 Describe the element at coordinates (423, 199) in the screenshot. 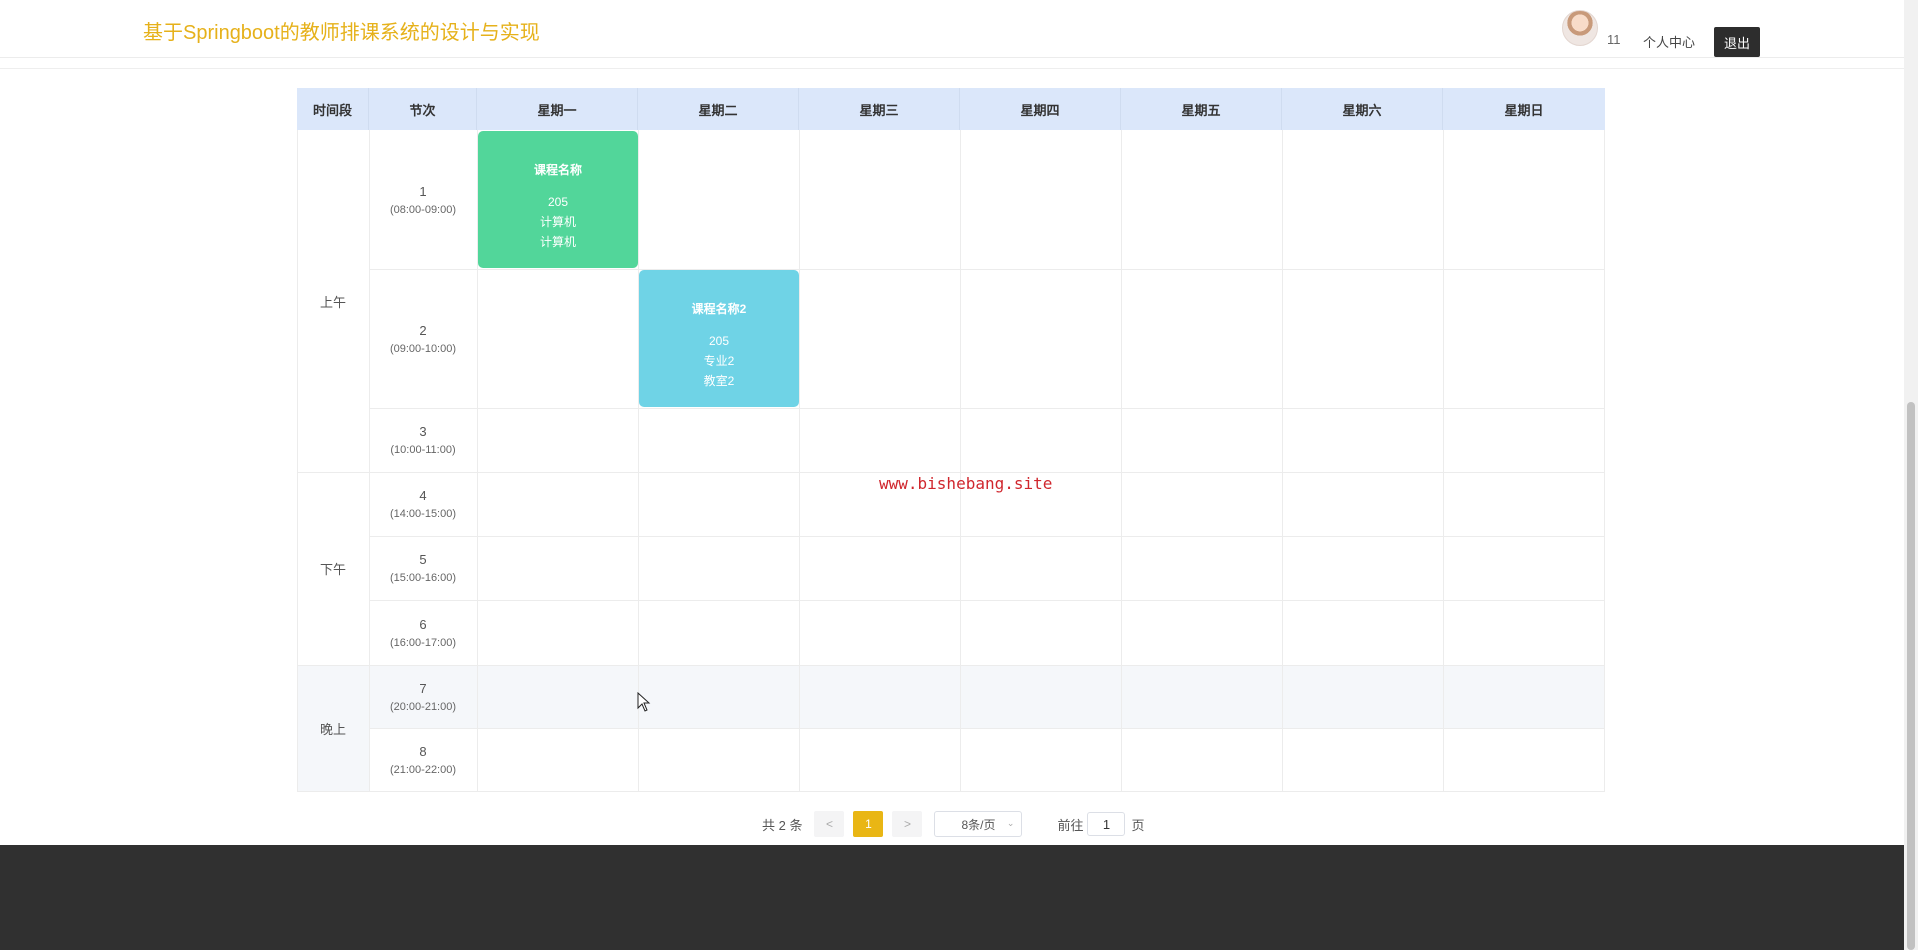

I see `slot-1: 1 (08:00-09:00)` at that location.